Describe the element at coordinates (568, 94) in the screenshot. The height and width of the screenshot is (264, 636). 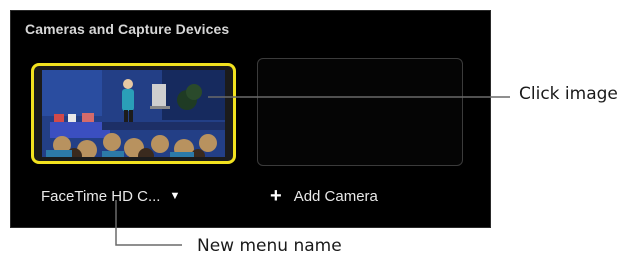
I see `callout-click-image: Click image` at that location.